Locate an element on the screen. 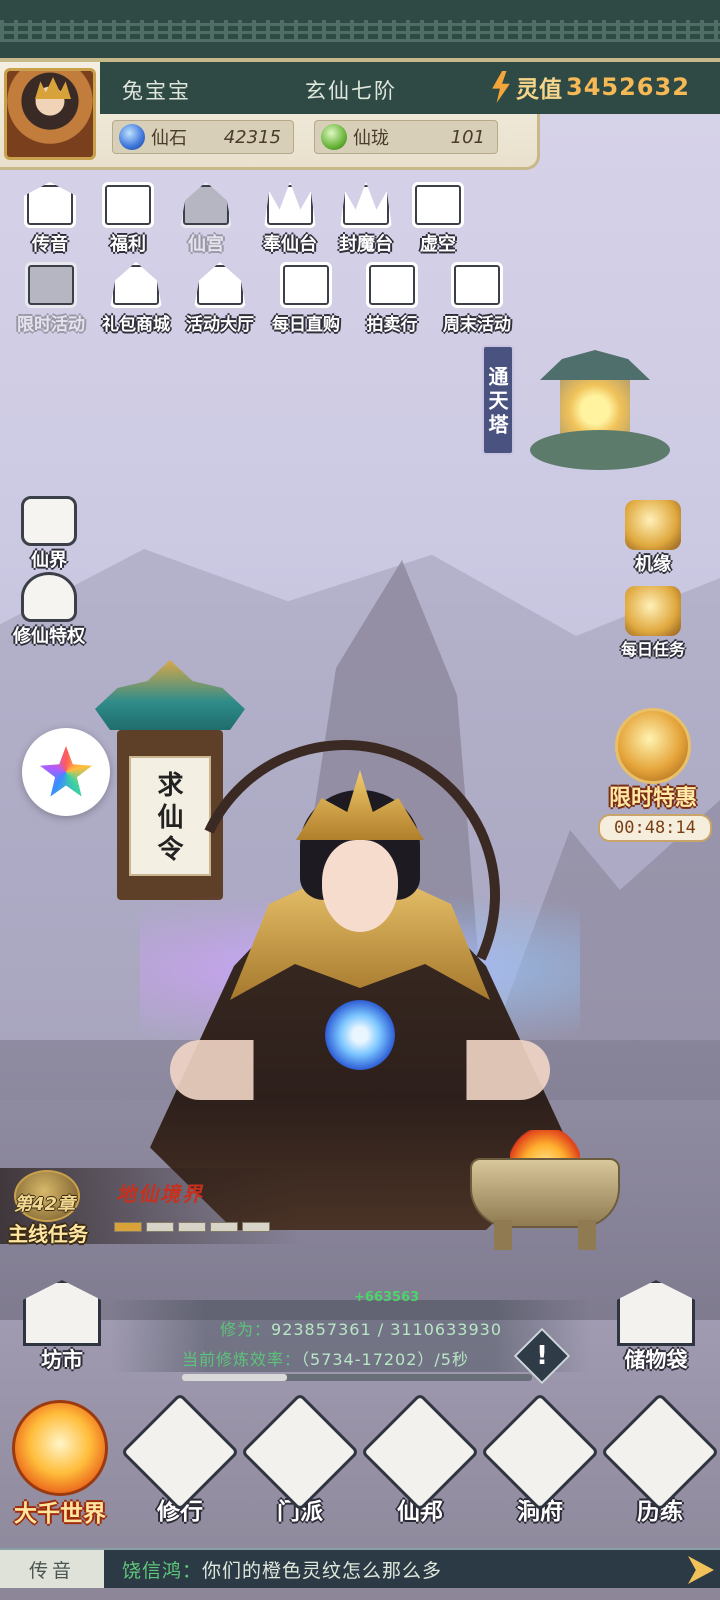 Image resolution: width=720 pixels, height=1600 pixels. feature-label: 拍卖行 is located at coordinates (392, 325).